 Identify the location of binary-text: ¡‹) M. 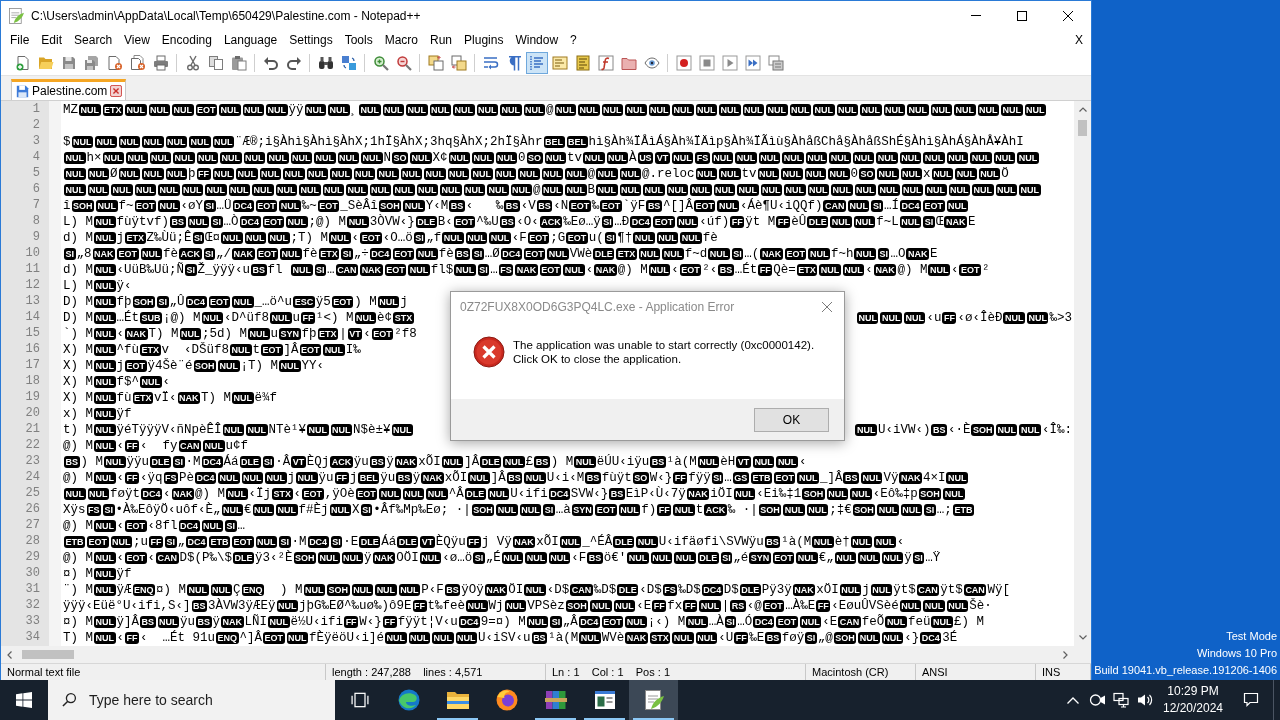
(666, 622).